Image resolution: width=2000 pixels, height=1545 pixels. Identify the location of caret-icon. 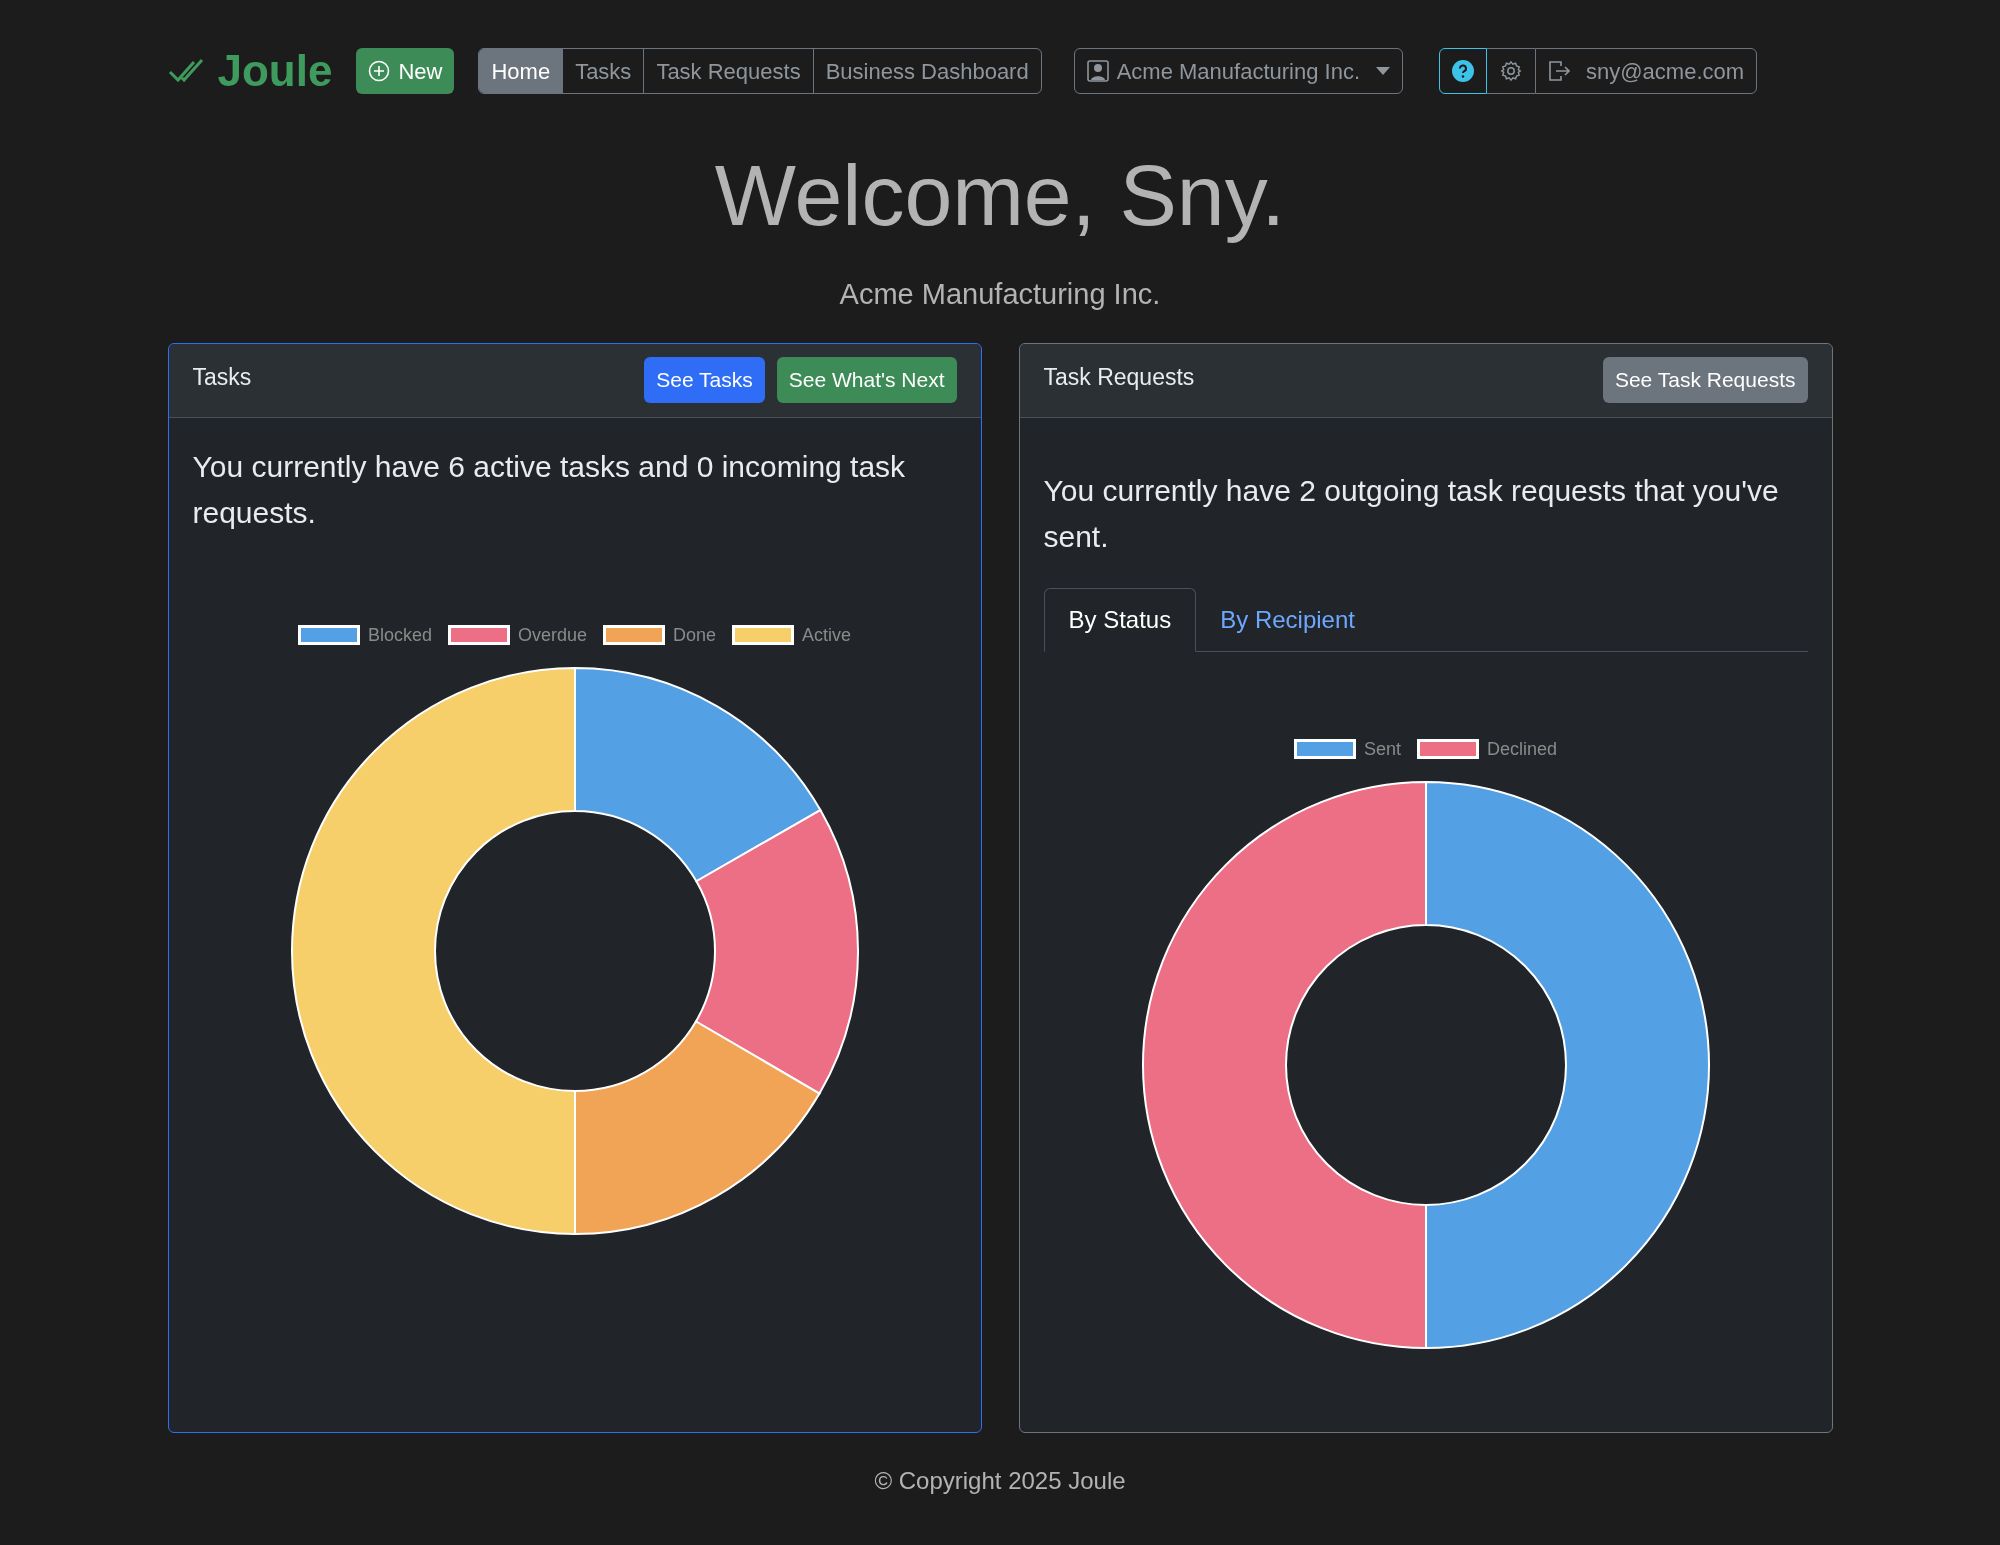
(1383, 71).